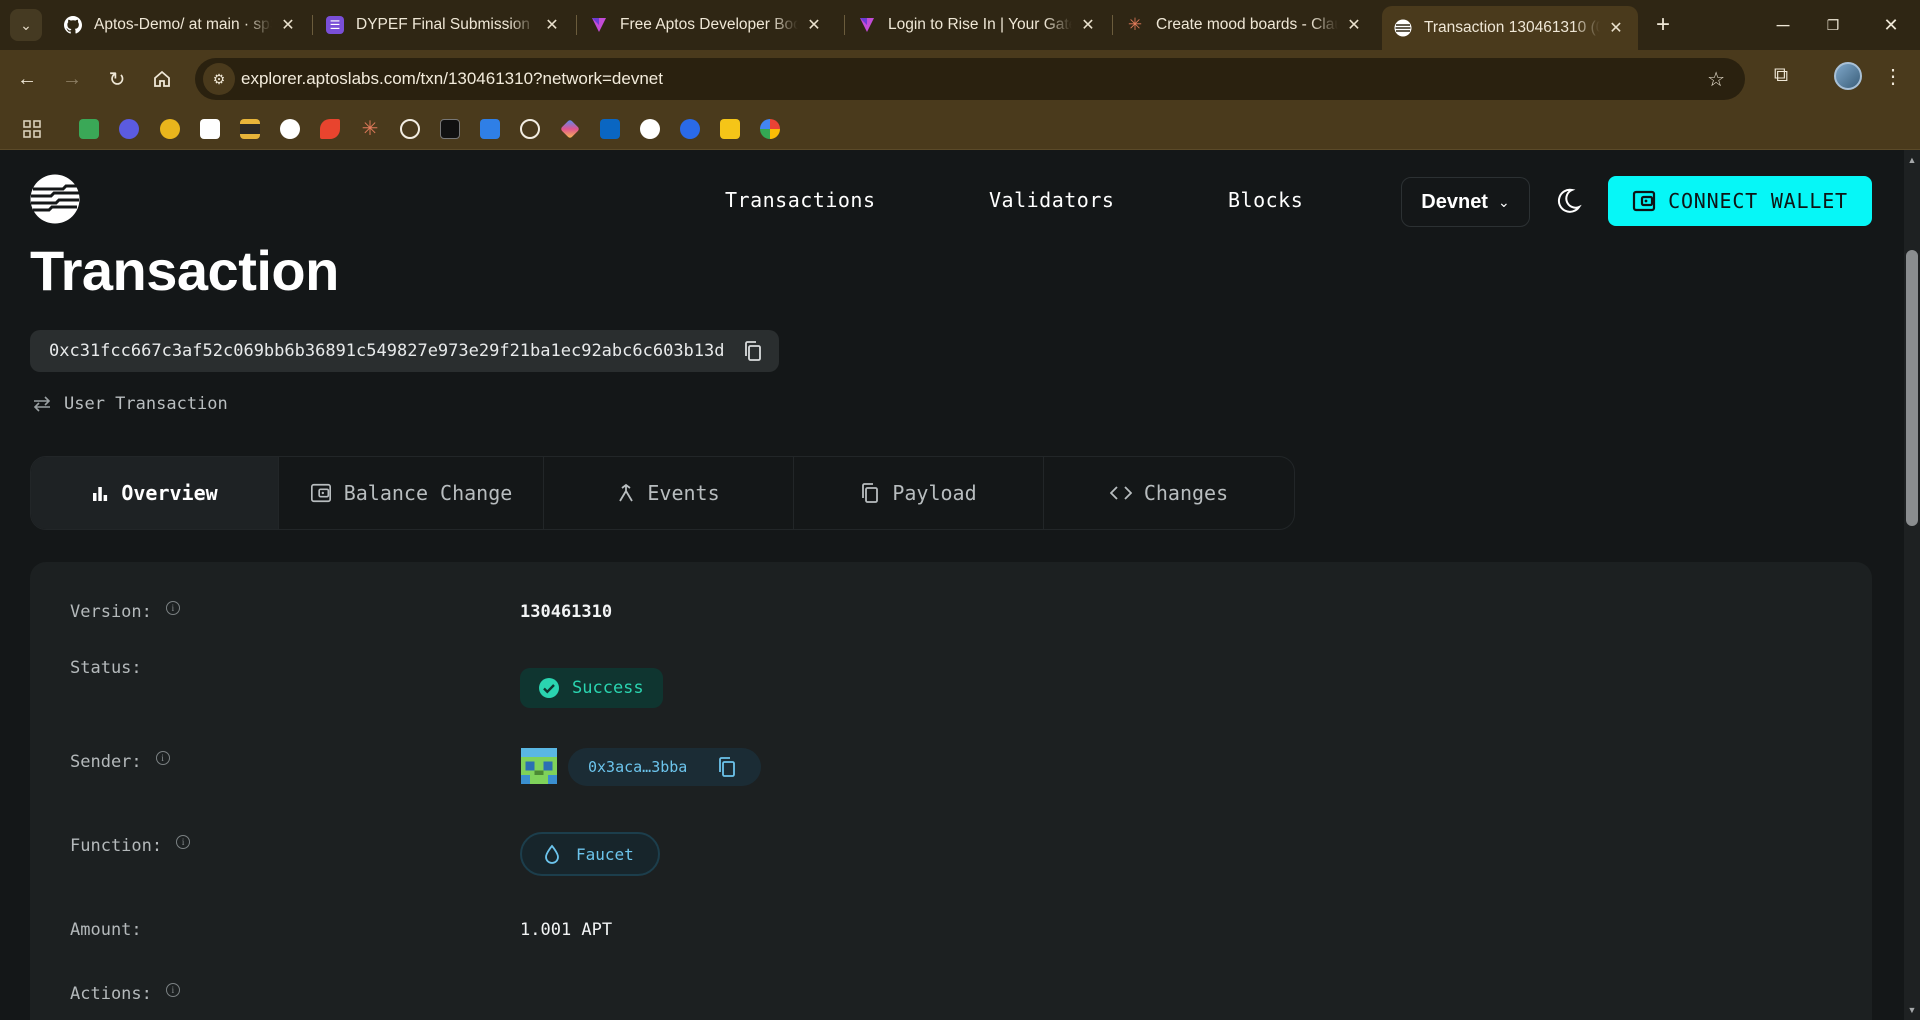 Image resolution: width=1920 pixels, height=1020 pixels. I want to click on tab-changes: Changes, so click(1169, 493).